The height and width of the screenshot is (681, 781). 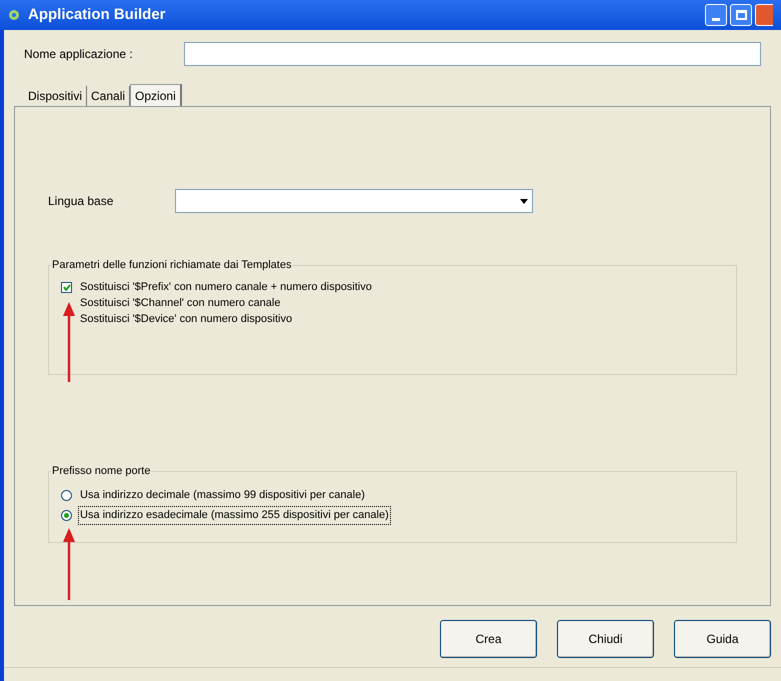 I want to click on dialog-button: Guida, so click(x=722, y=639).